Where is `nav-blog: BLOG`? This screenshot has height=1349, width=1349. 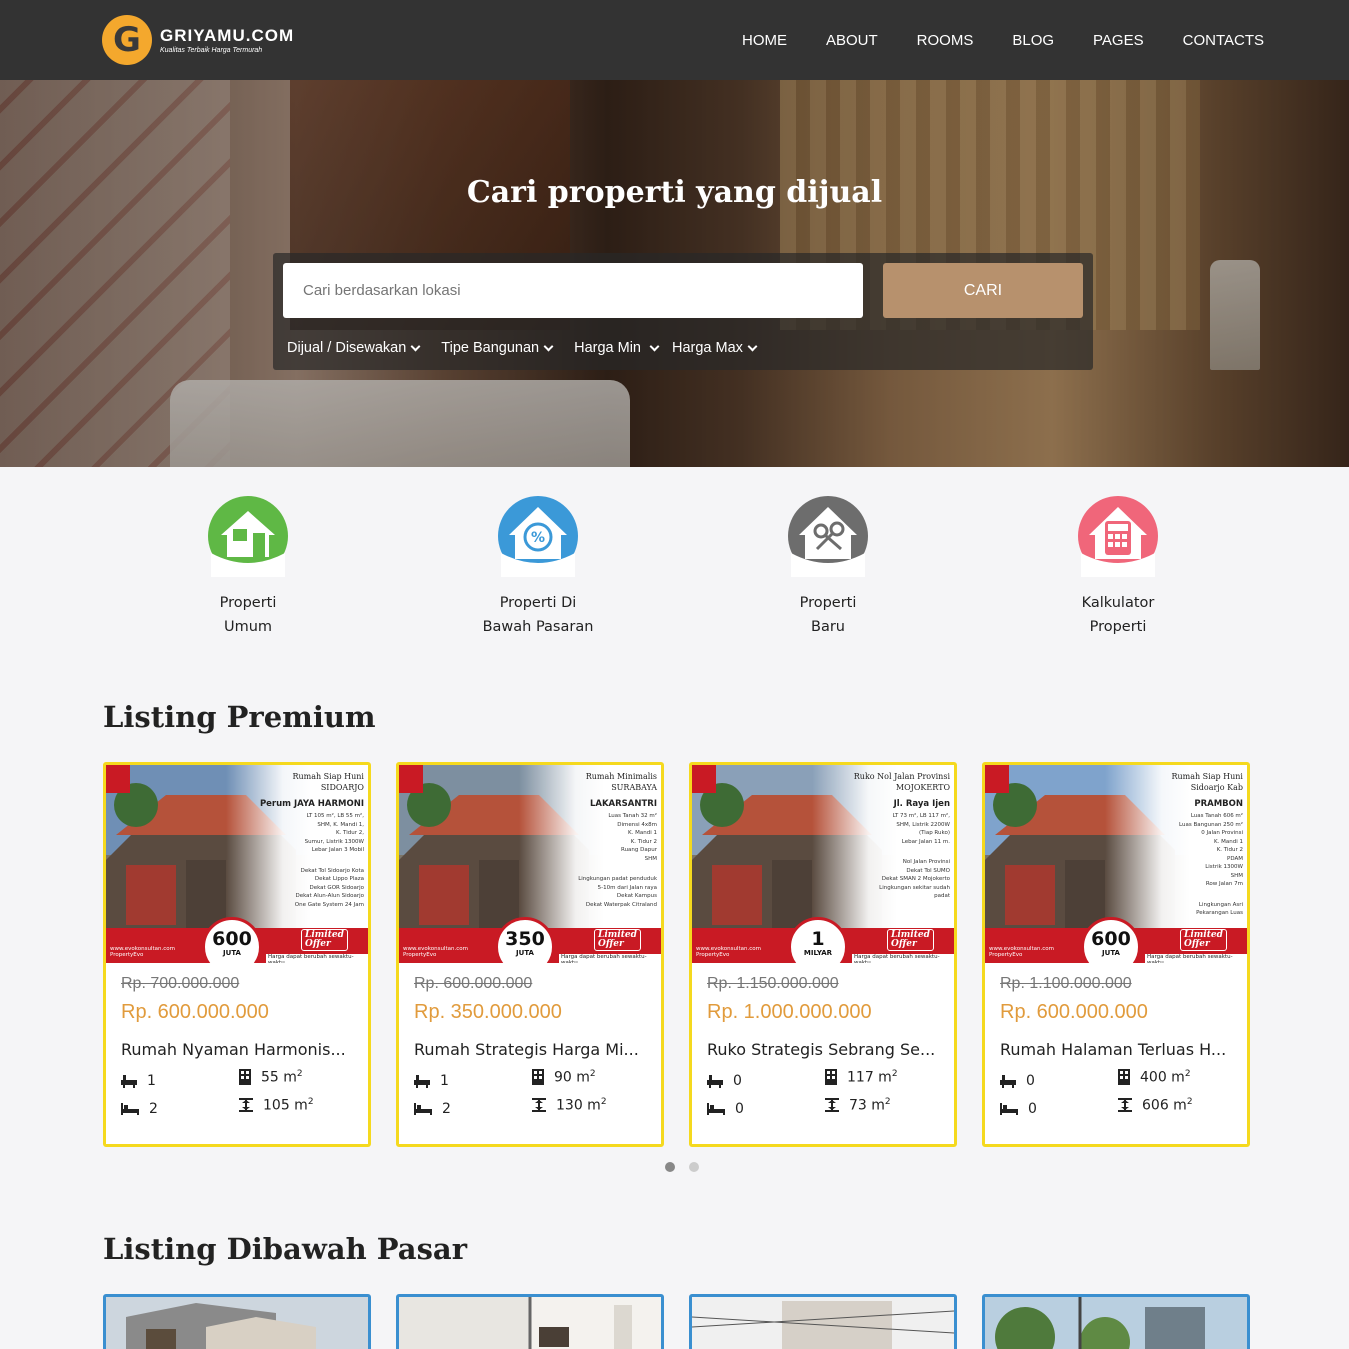 nav-blog: BLOG is located at coordinates (1033, 40).